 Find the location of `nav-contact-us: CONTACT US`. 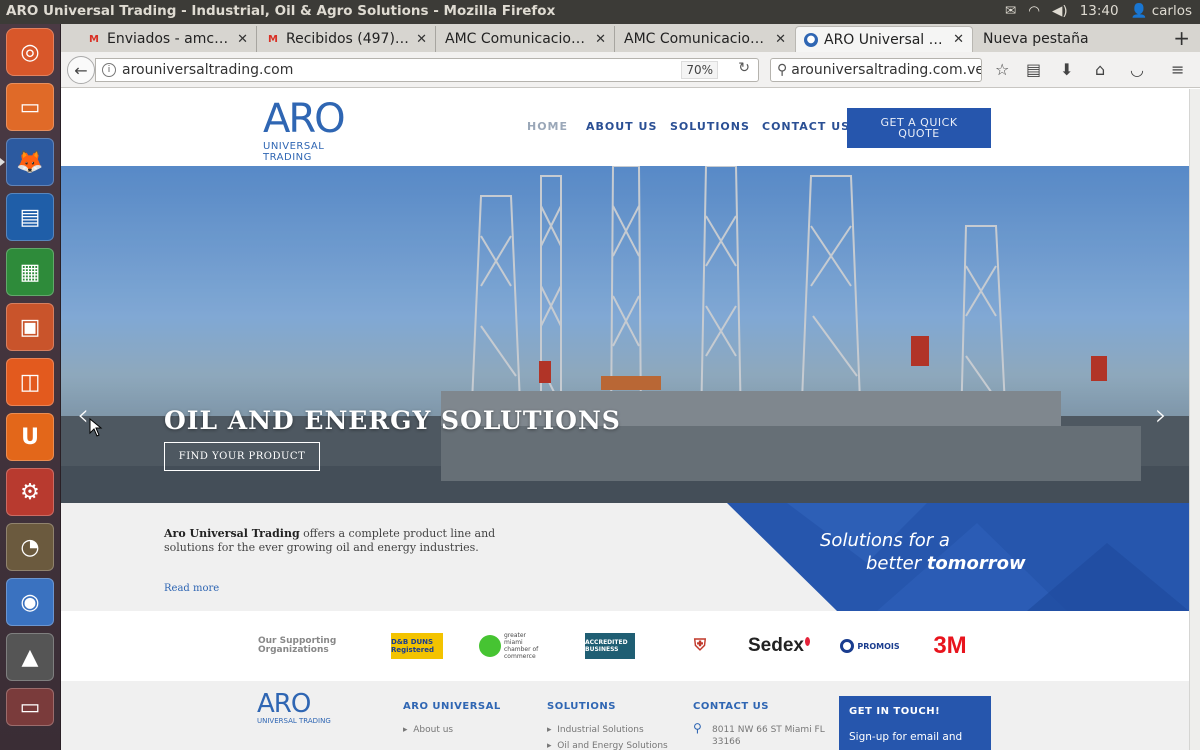

nav-contact-us: CONTACT US is located at coordinates (806, 126).